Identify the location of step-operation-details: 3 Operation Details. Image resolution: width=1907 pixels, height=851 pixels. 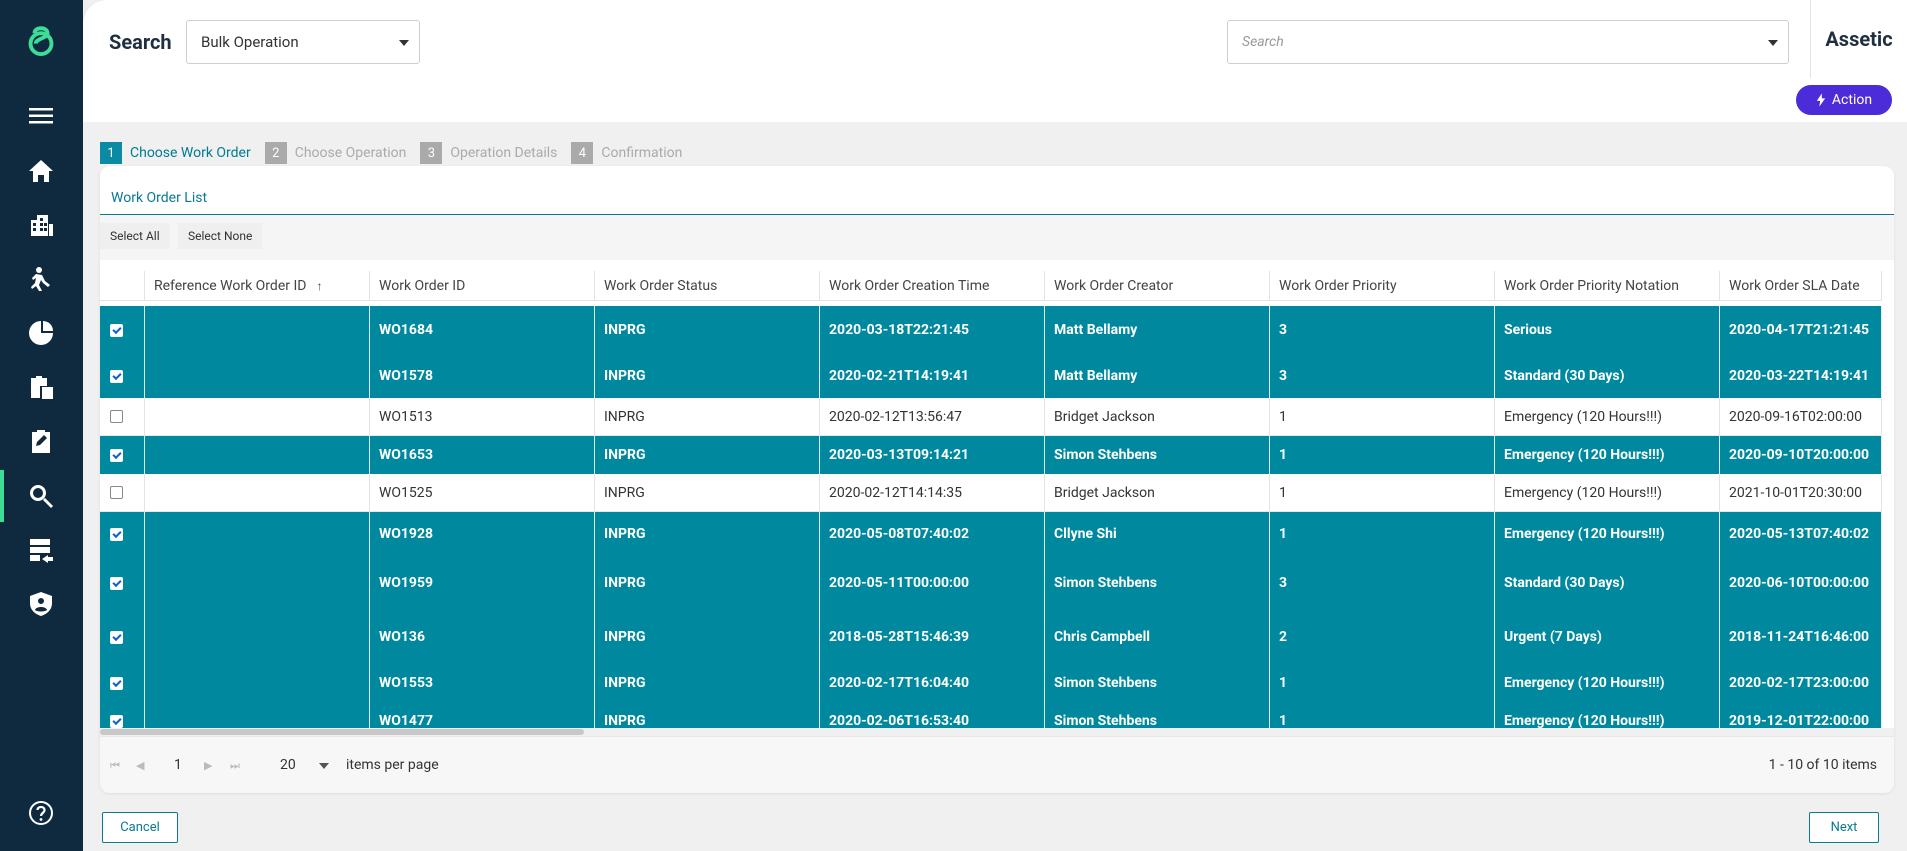
(488, 153).